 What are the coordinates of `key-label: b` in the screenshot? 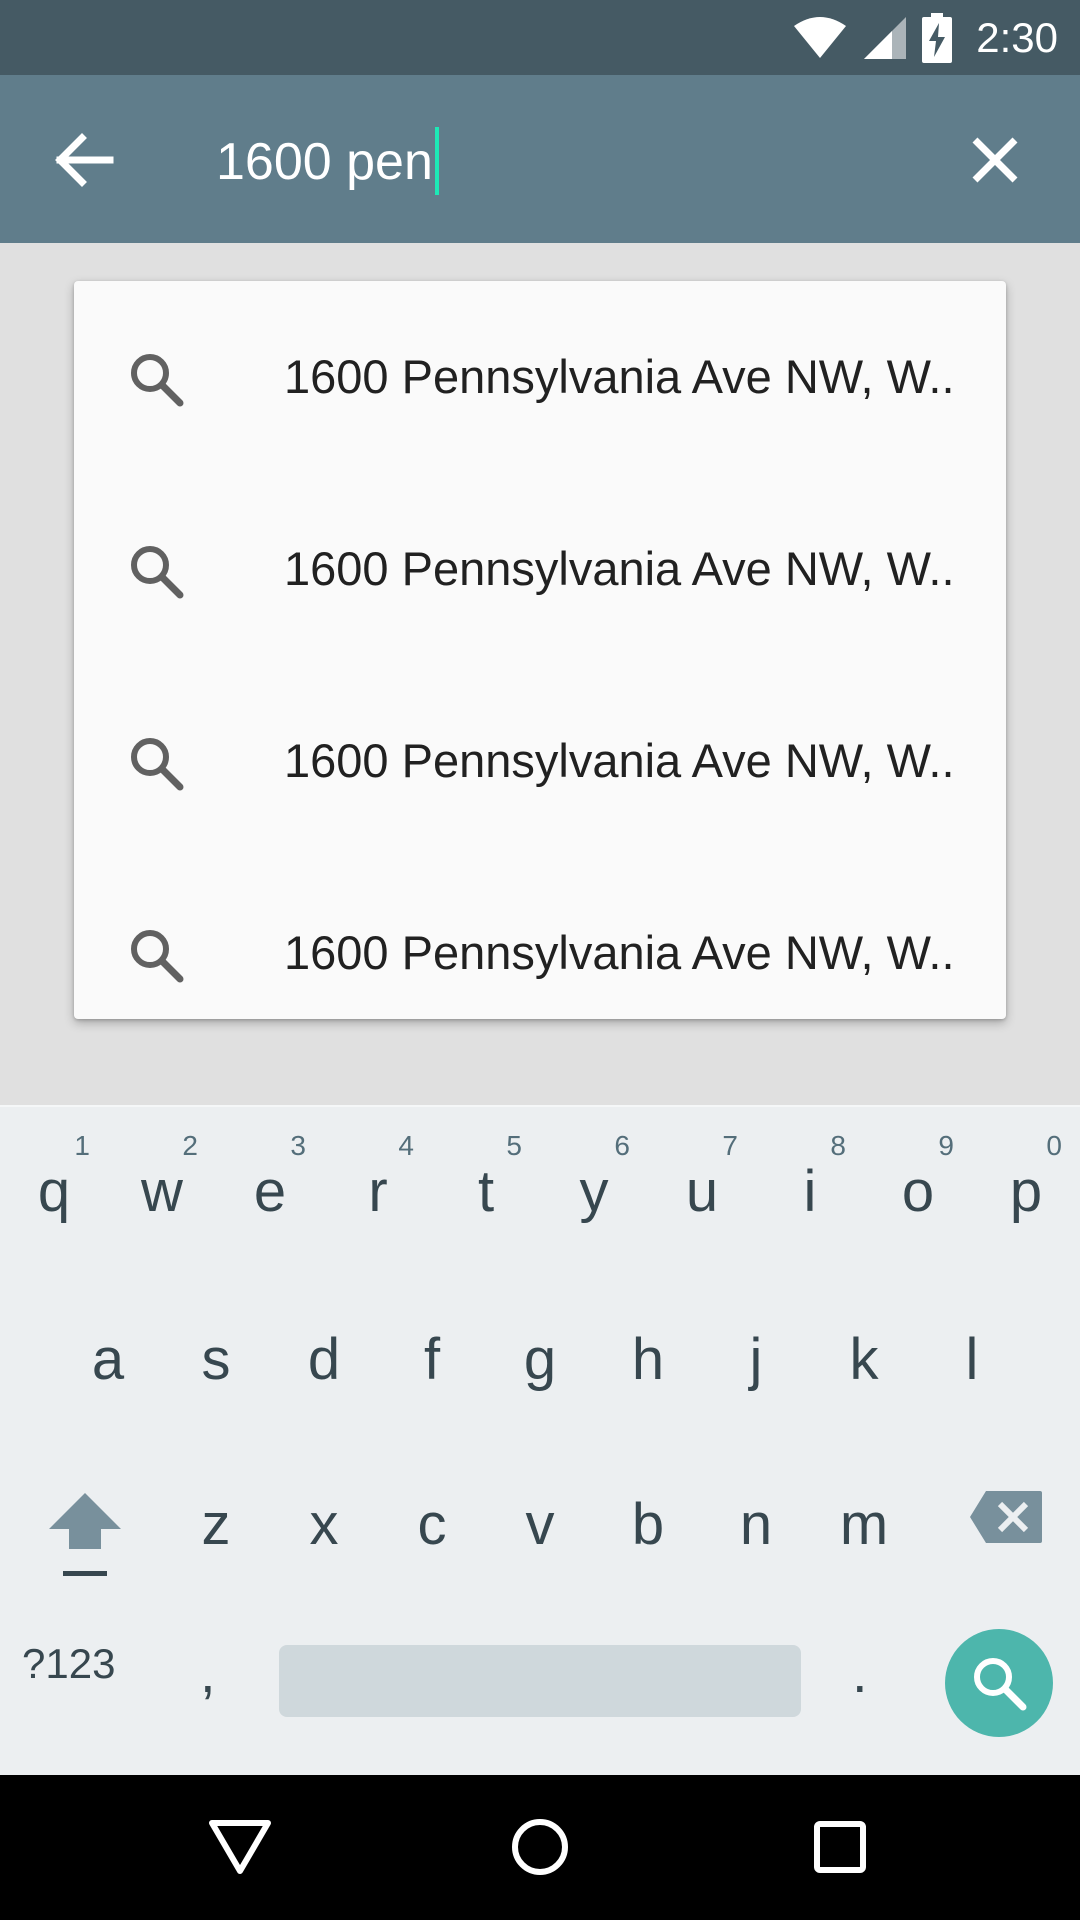 It's located at (648, 1524).